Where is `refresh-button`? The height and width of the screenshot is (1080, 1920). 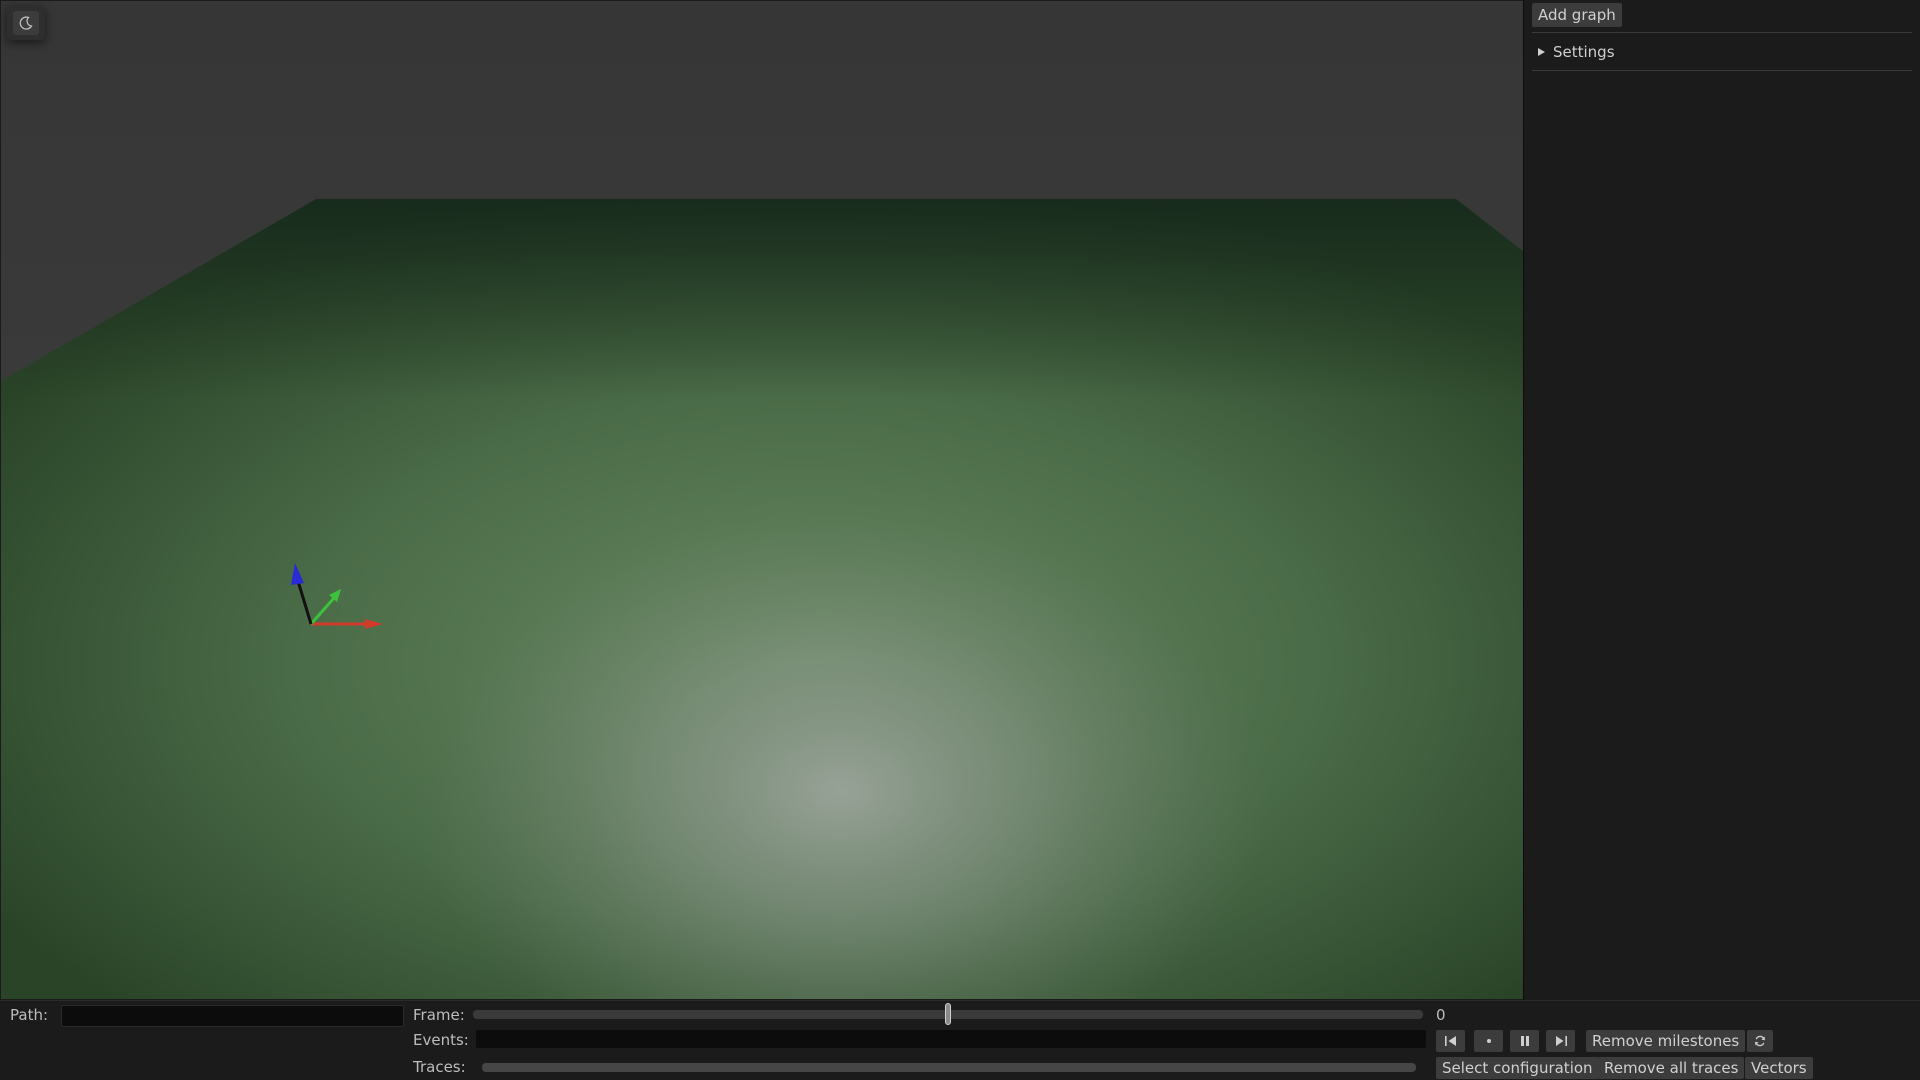 refresh-button is located at coordinates (1760, 1041).